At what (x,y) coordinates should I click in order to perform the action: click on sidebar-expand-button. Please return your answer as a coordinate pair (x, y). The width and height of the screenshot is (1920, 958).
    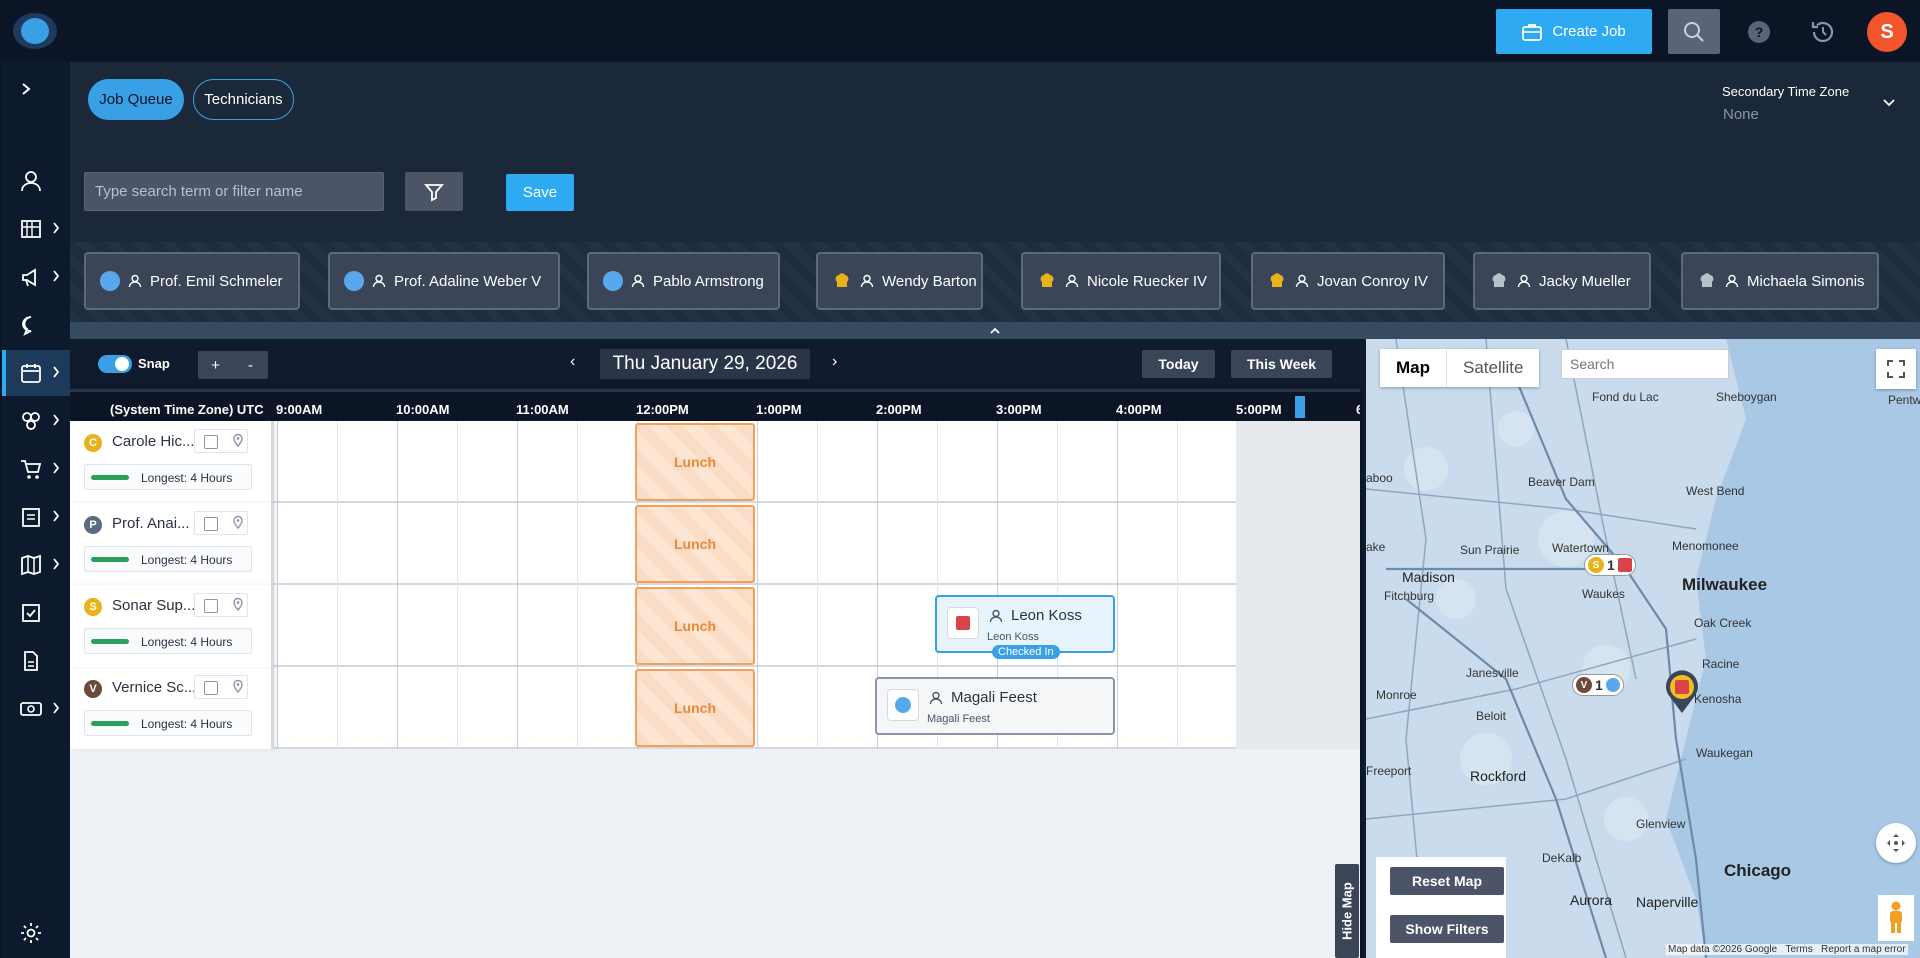
    Looking at the image, I should click on (36, 89).